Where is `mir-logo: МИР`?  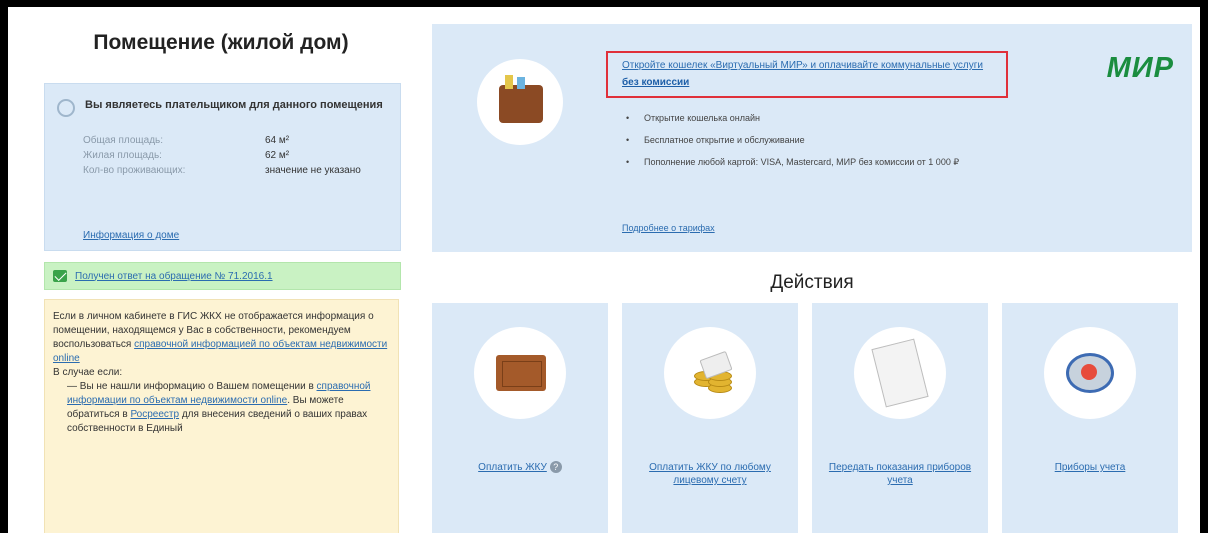 mir-logo: МИР is located at coordinates (1140, 68).